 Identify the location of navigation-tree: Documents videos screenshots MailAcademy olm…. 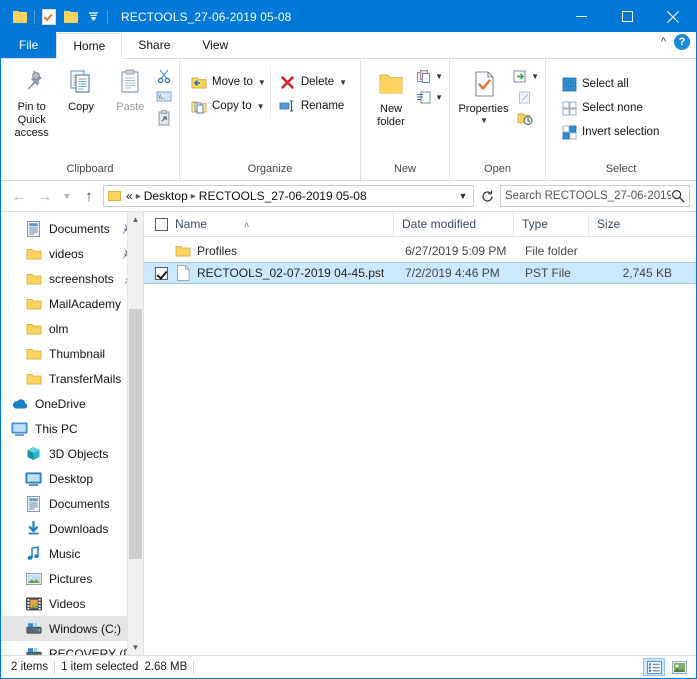
(72, 433).